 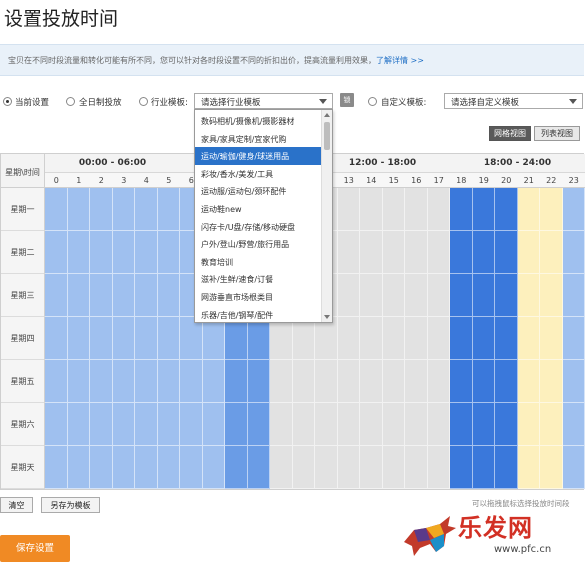 What do you see at coordinates (258, 227) in the screenshot?
I see `dropdown-option: 闪存卡/U盘/存储/移动硬盘` at bounding box center [258, 227].